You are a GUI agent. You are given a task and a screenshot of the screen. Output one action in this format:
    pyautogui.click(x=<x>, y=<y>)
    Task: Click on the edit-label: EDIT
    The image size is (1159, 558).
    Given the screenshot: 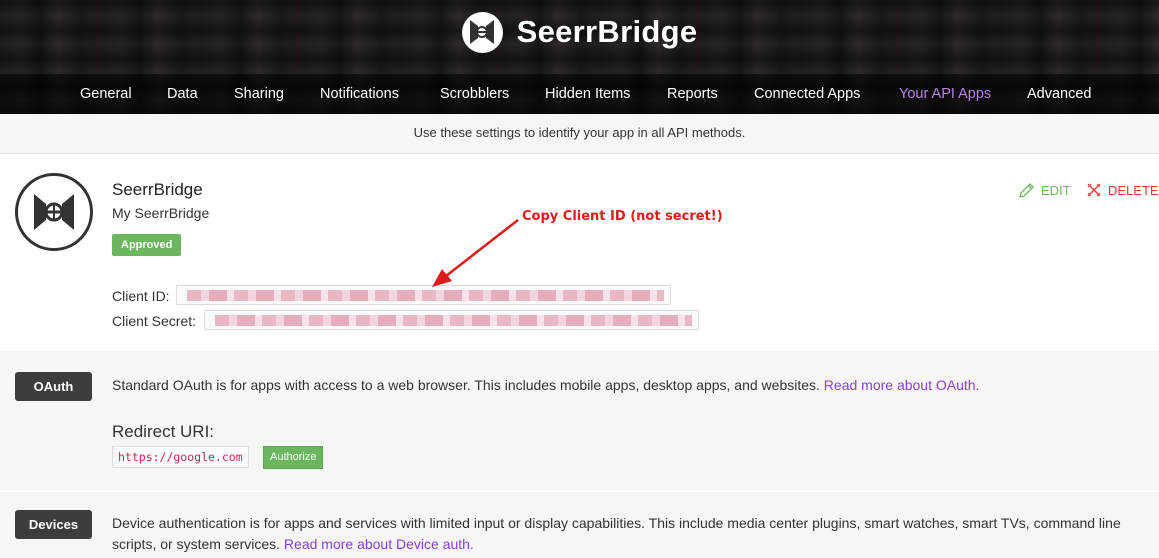 What is the action you would take?
    pyautogui.click(x=1056, y=190)
    